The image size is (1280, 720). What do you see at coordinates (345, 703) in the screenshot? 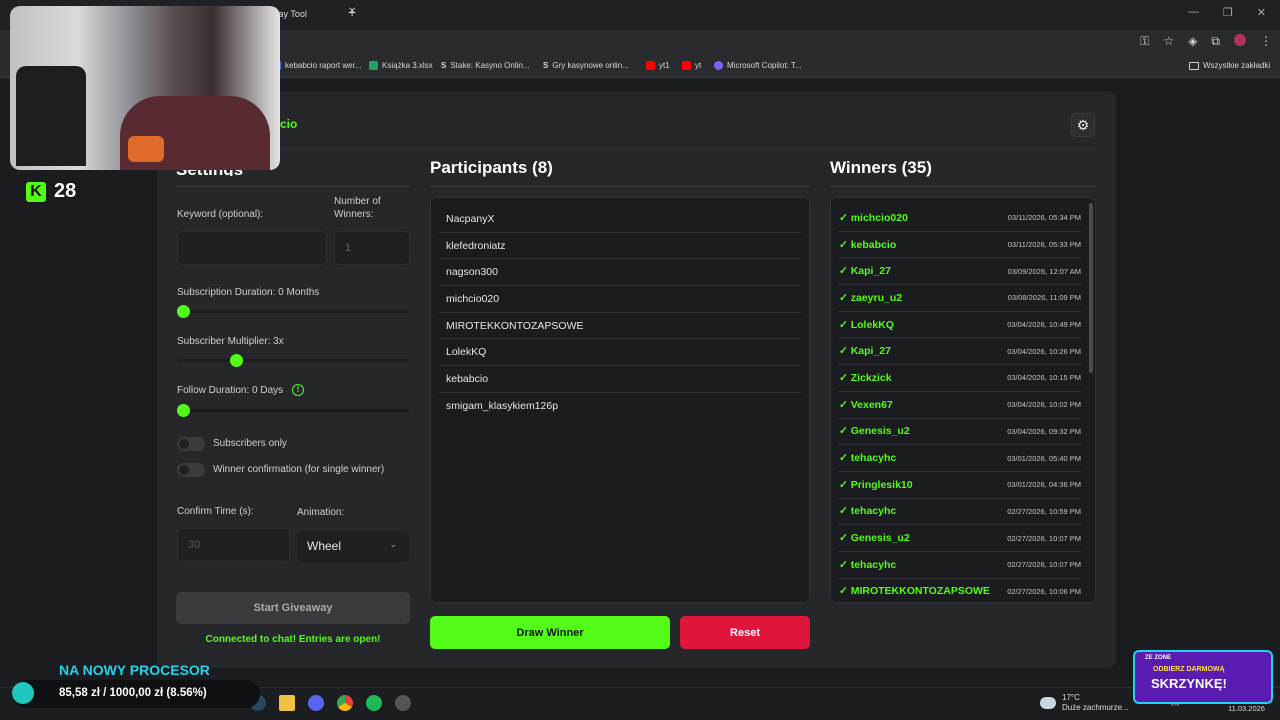
I see `chrome-icon` at bounding box center [345, 703].